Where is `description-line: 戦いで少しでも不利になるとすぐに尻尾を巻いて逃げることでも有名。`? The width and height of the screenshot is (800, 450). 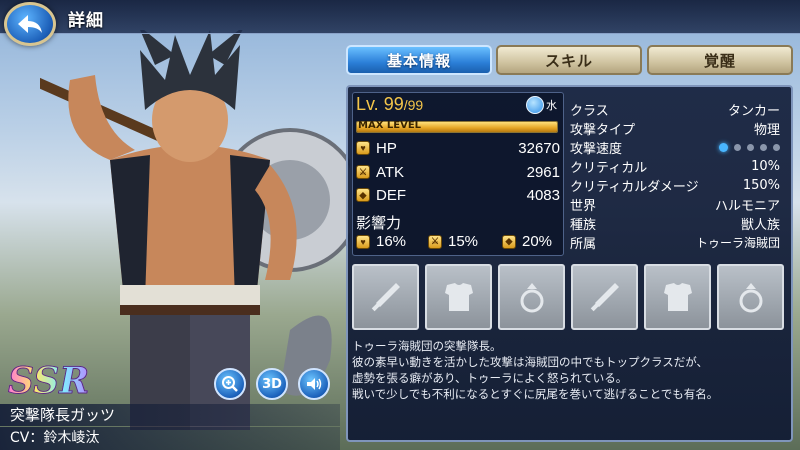 description-line: 戦いで少しでも不利になるとすぐに尻尾を巻いて逃げることでも有名。 is located at coordinates (535, 394).